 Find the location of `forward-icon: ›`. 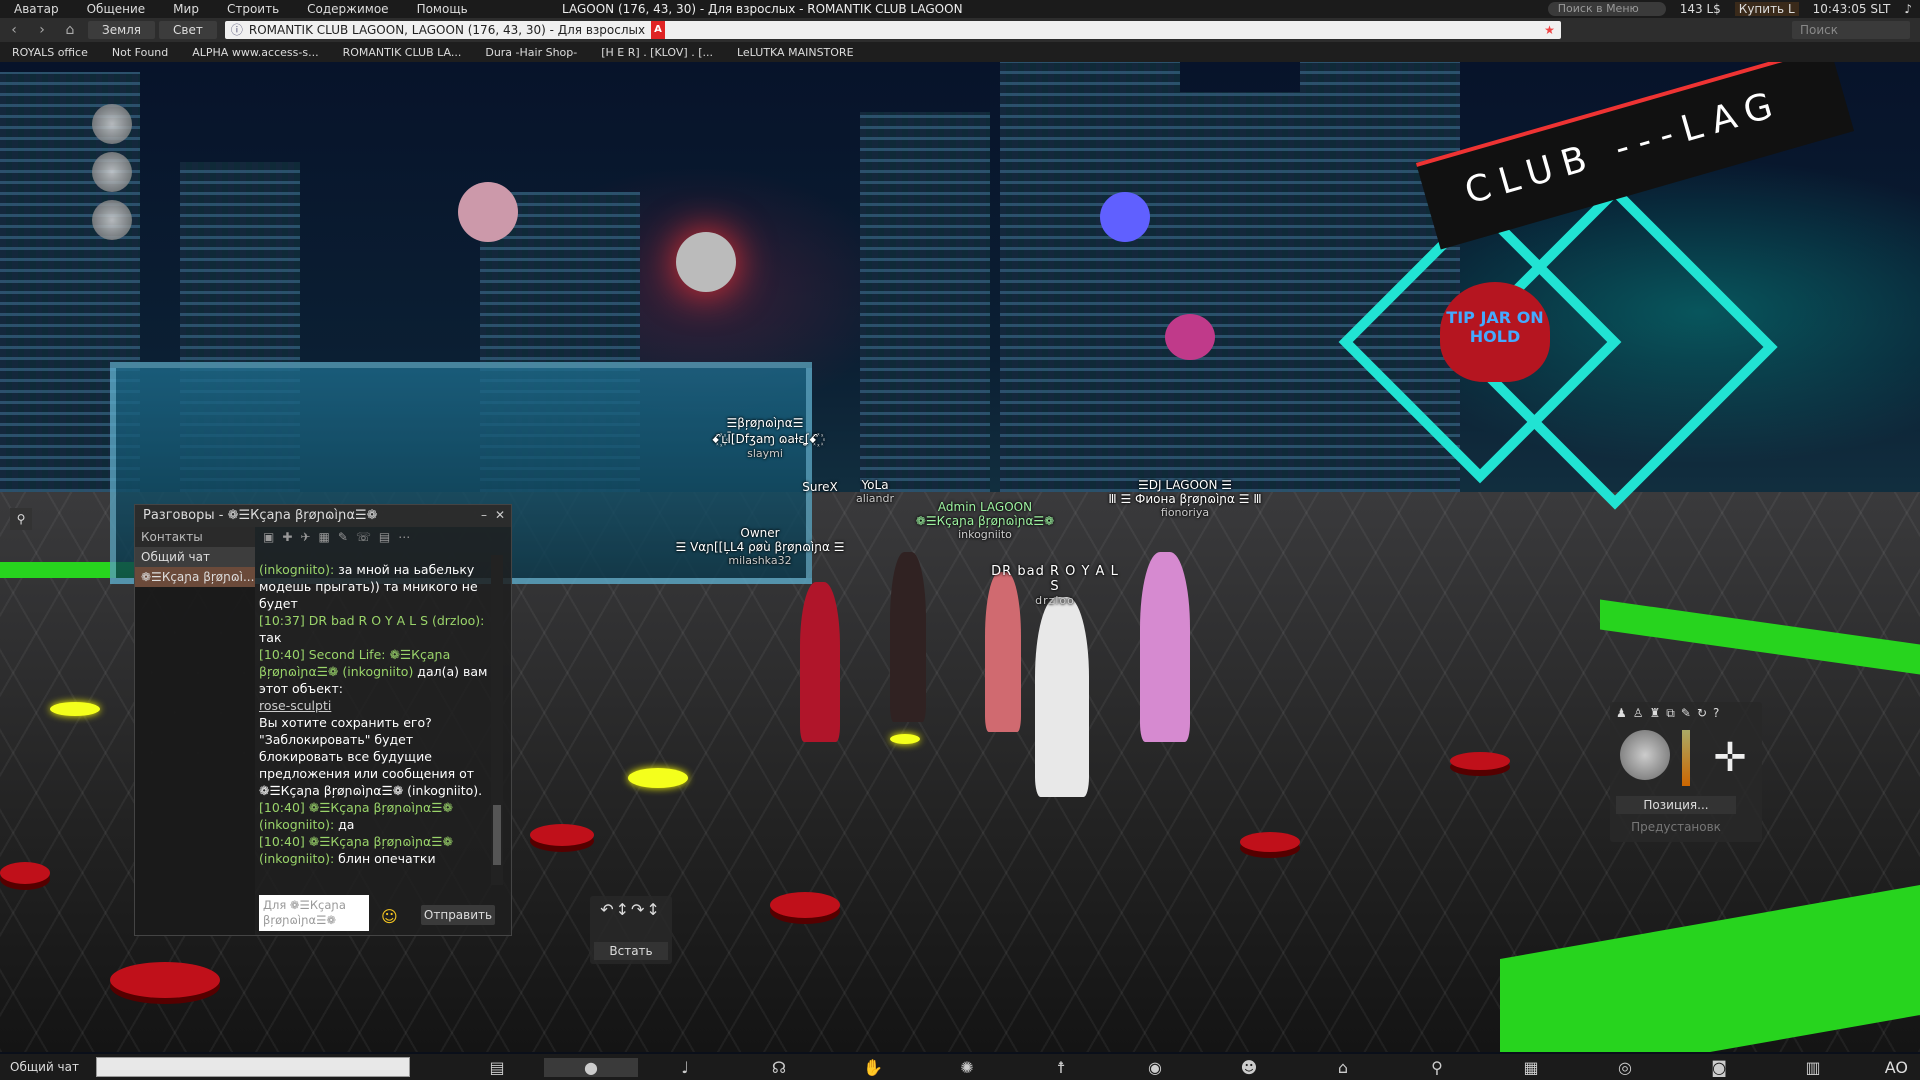

forward-icon: › is located at coordinates (42, 30).